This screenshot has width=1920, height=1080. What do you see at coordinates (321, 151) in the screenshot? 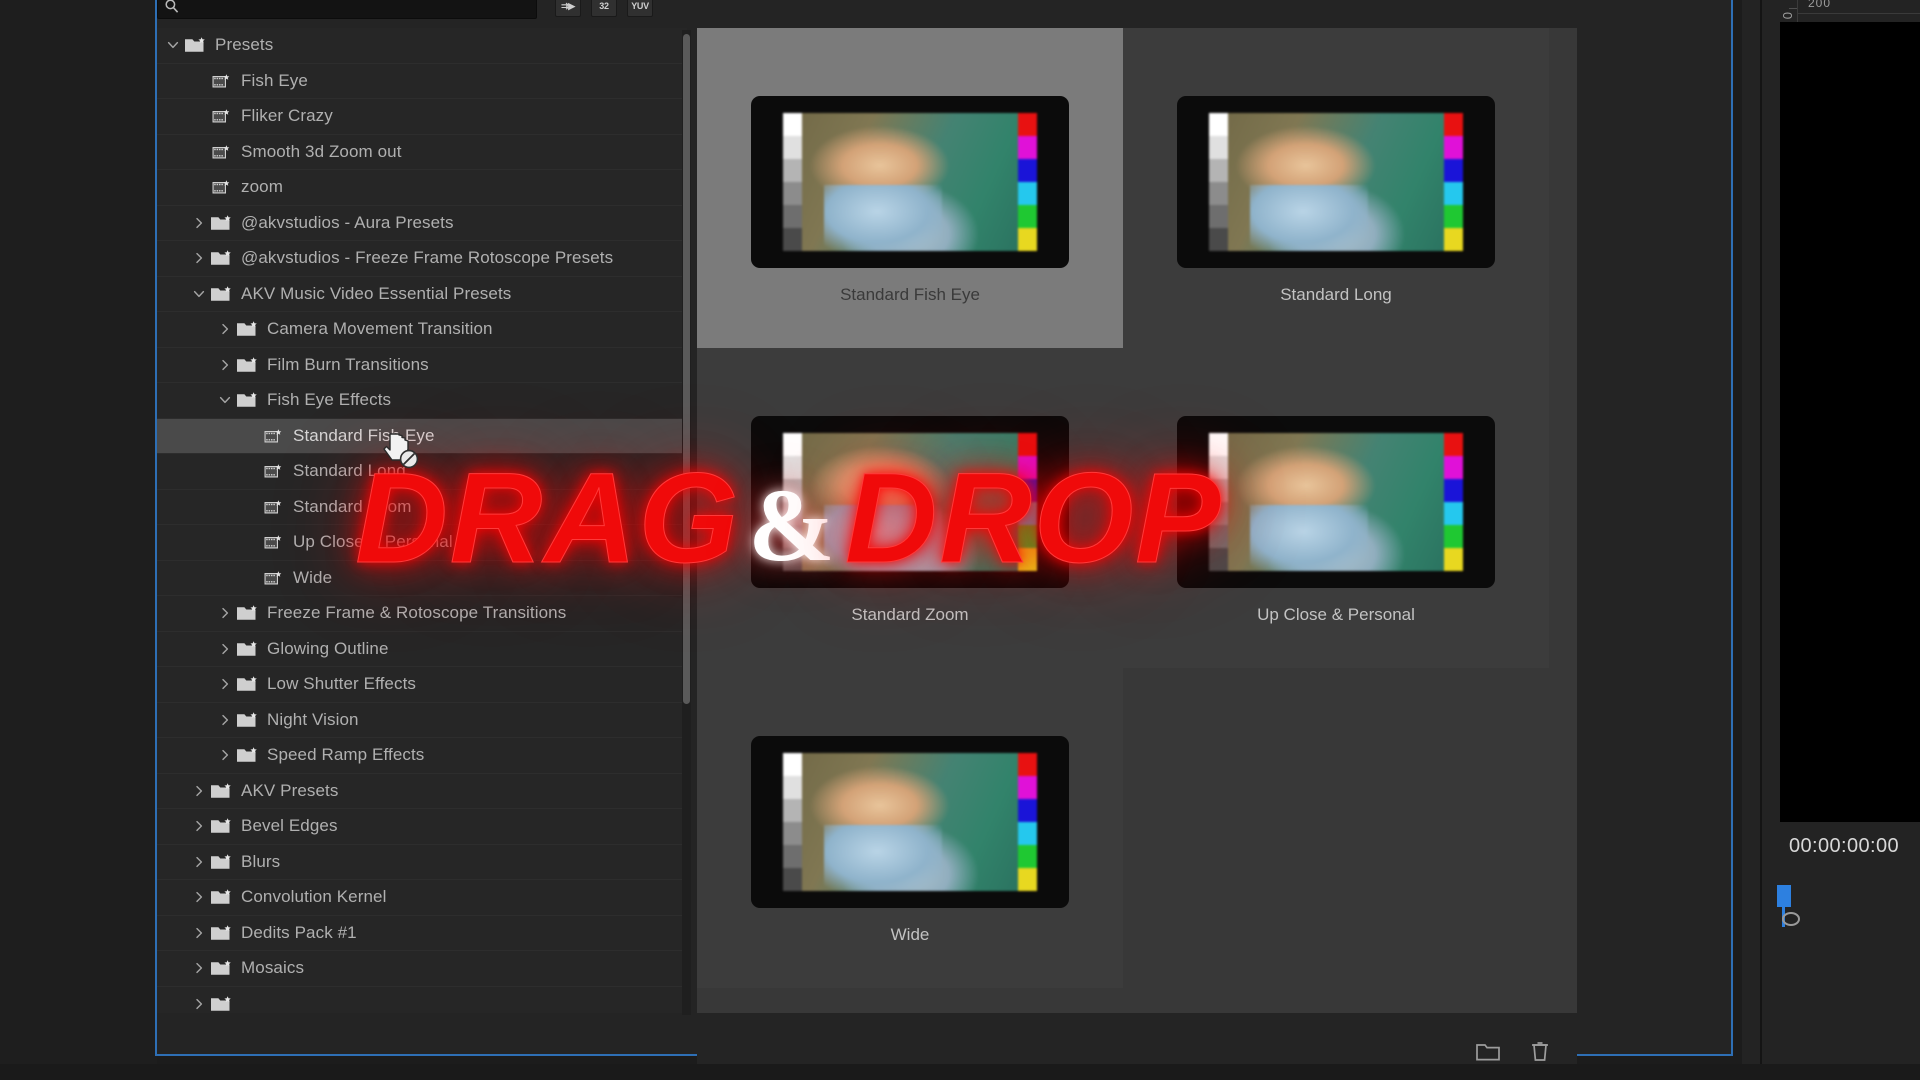
I see `tree-item-label: Smooth 3d Zoom out` at bounding box center [321, 151].